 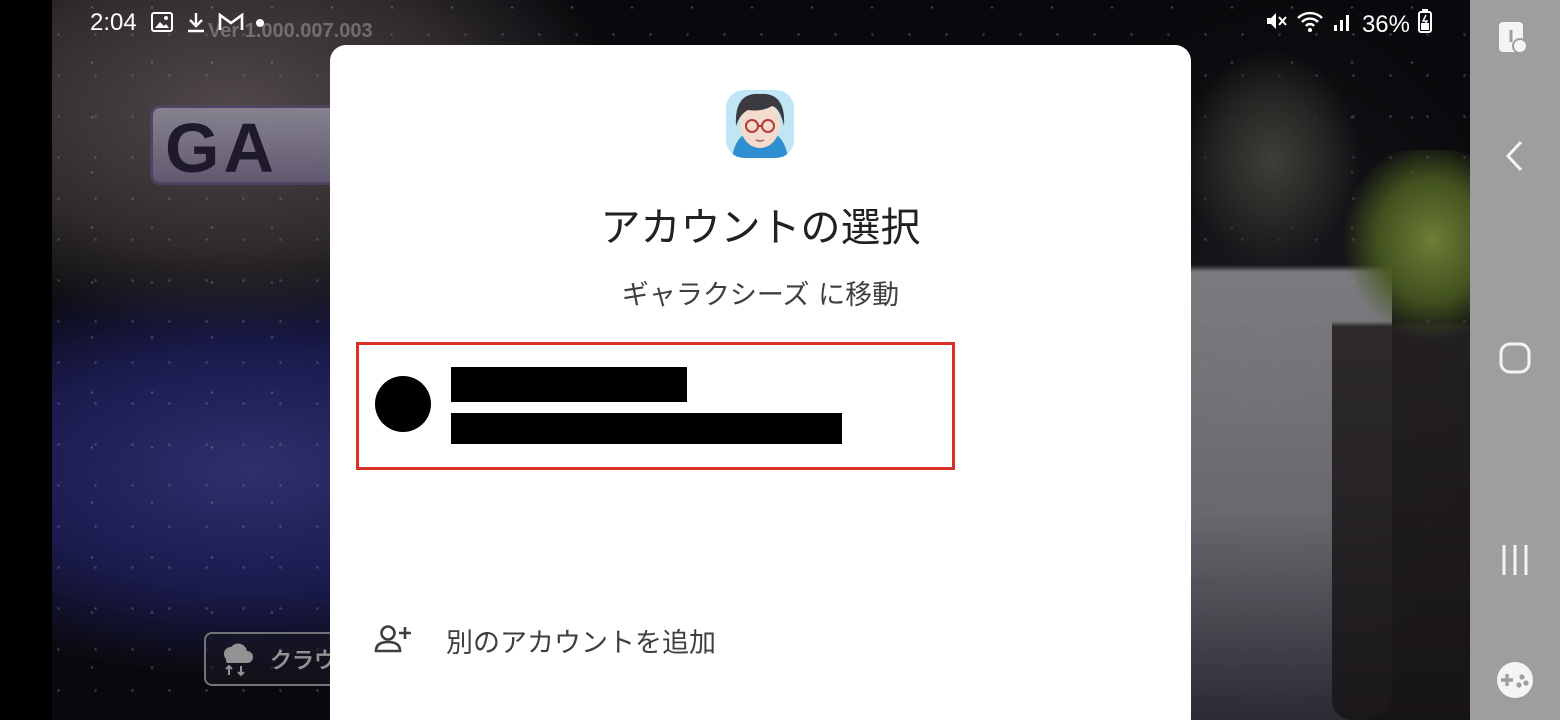 What do you see at coordinates (1276, 24) in the screenshot?
I see `mute-icon` at bounding box center [1276, 24].